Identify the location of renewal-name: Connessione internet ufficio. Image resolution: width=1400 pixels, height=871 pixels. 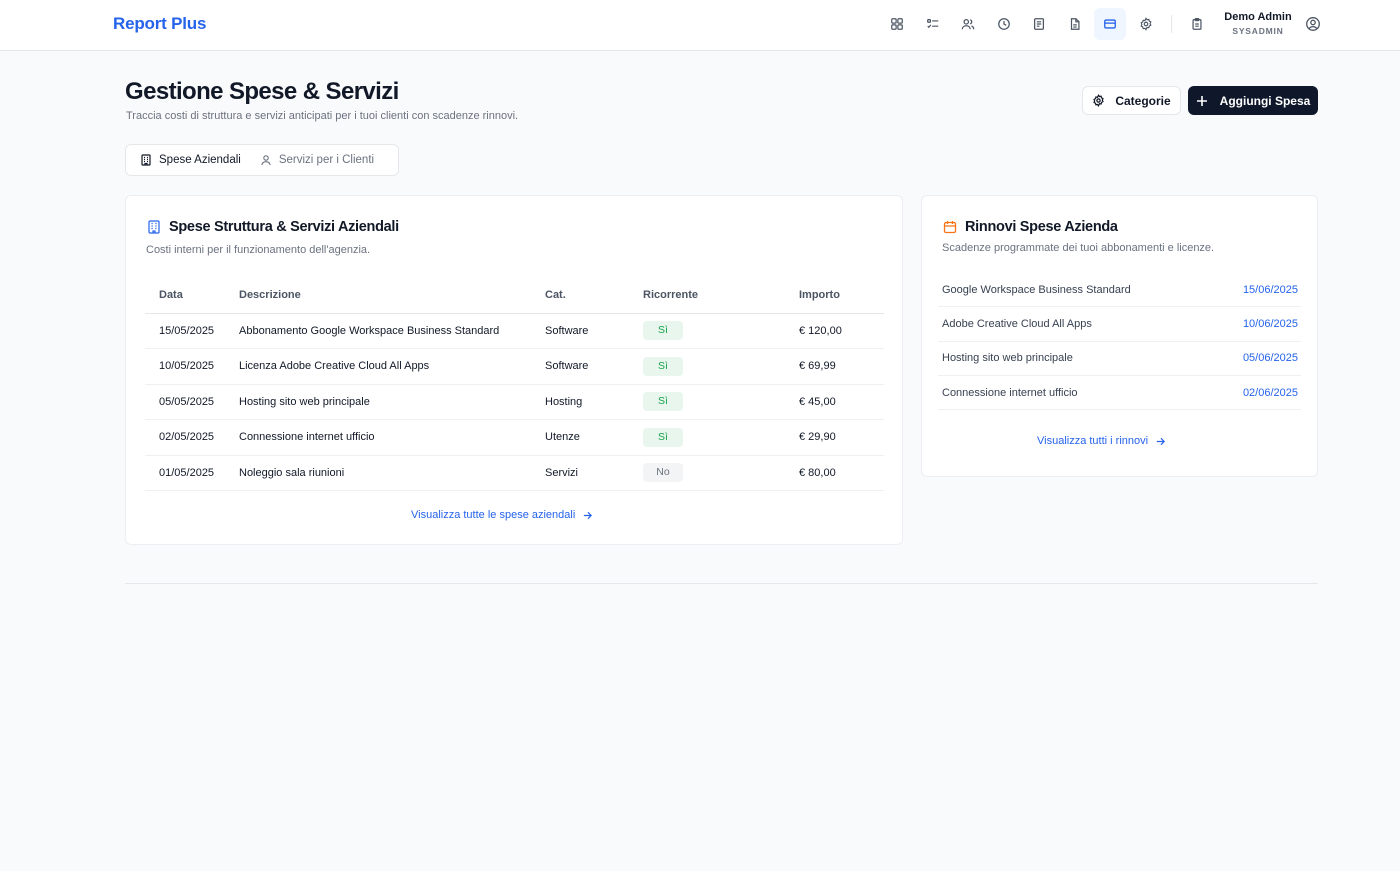
(1010, 392).